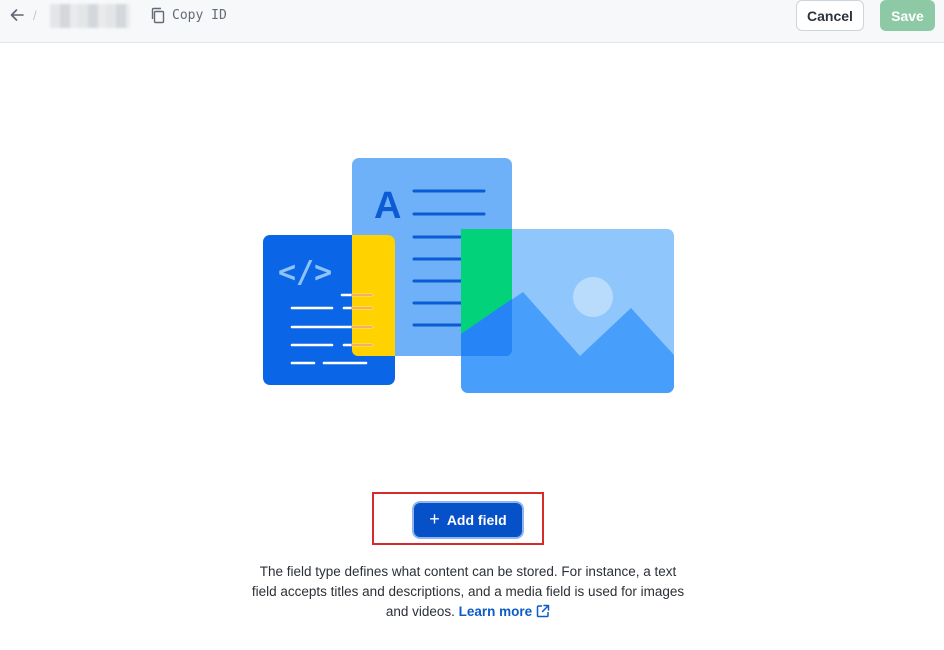 This screenshot has height=650, width=944. I want to click on add-field-button: + Add field, so click(468, 520).